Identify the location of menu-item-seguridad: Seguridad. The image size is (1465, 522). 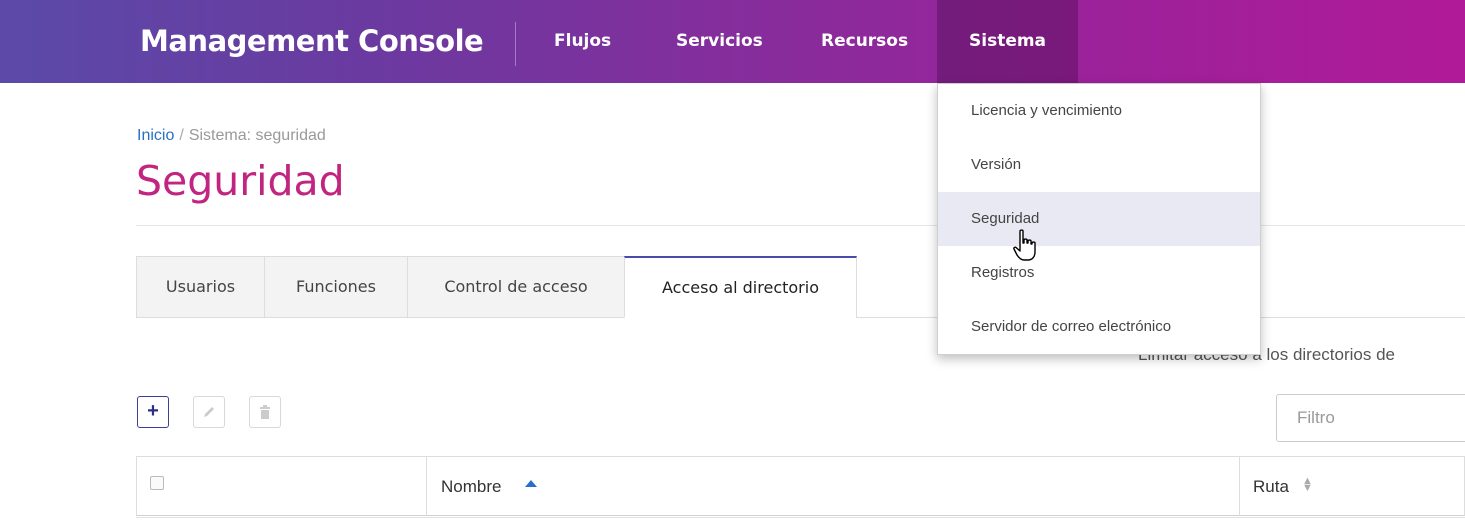
(1099, 219).